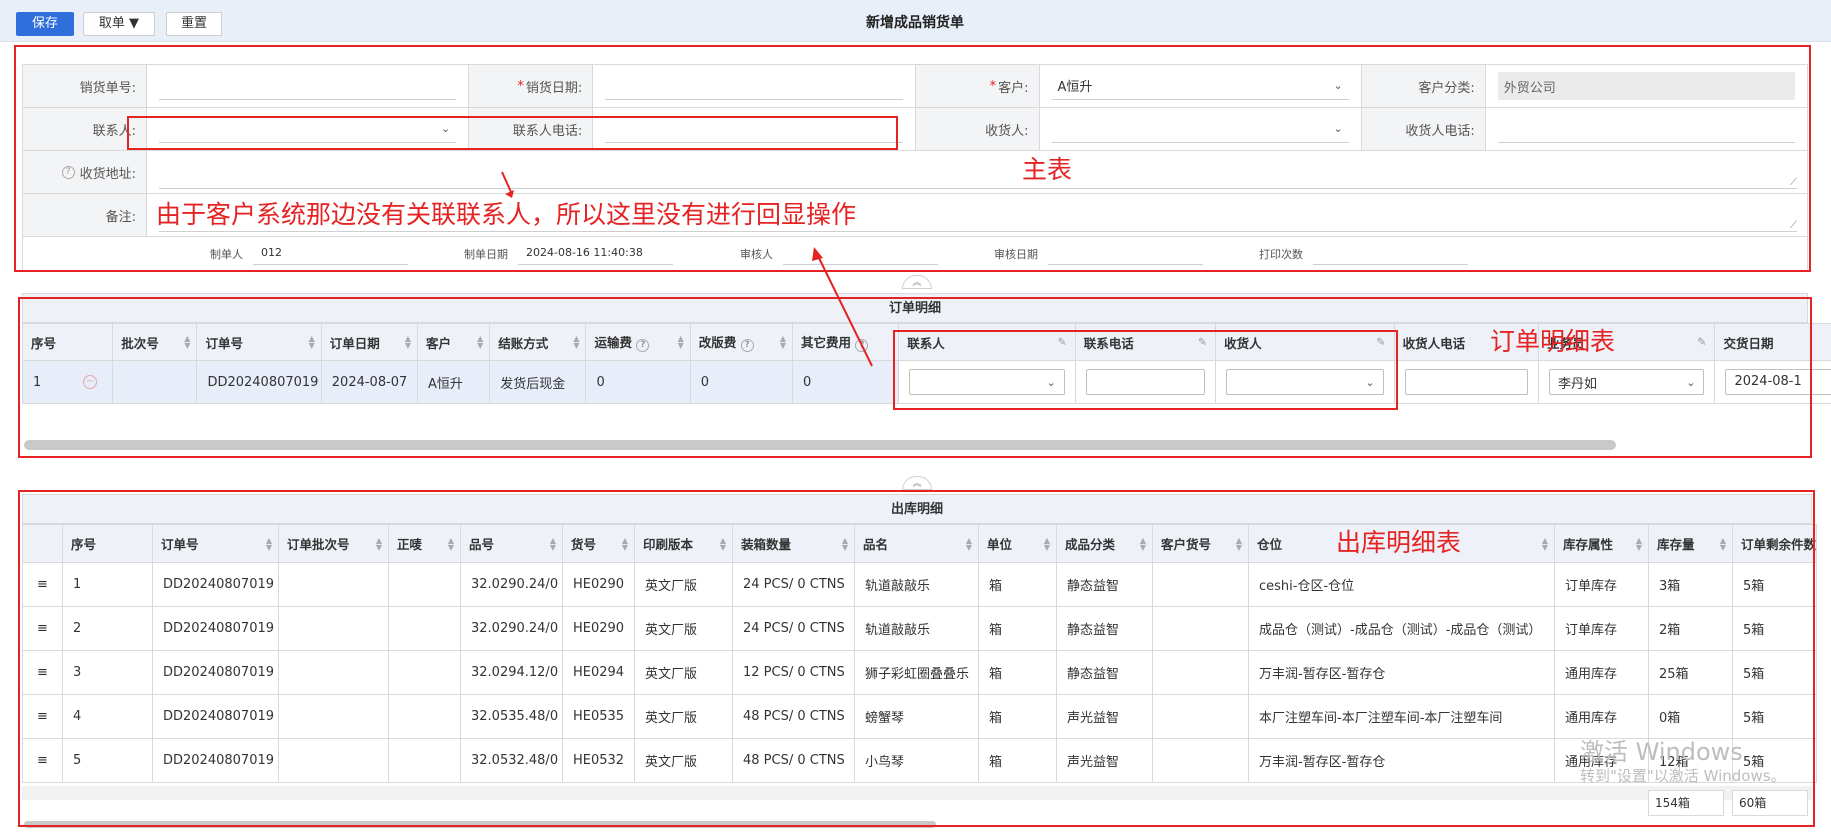  I want to click on annotation-arrows, so click(687, 269).